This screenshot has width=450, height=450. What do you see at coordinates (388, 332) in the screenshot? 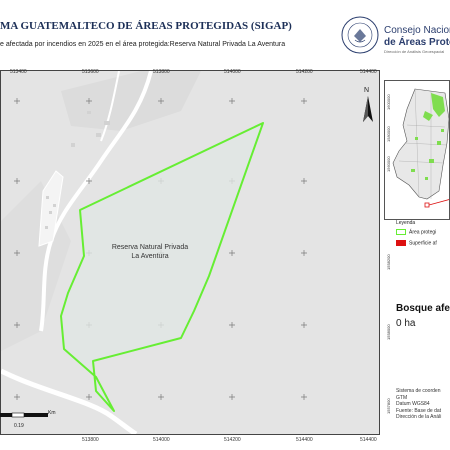
I see `map-y-tick: 1558000` at bounding box center [388, 332].